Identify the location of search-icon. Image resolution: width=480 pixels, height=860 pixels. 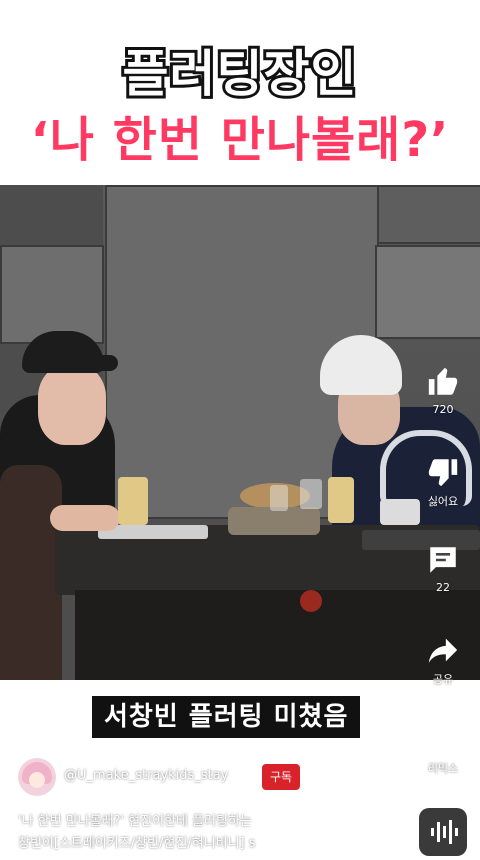
(341, 21).